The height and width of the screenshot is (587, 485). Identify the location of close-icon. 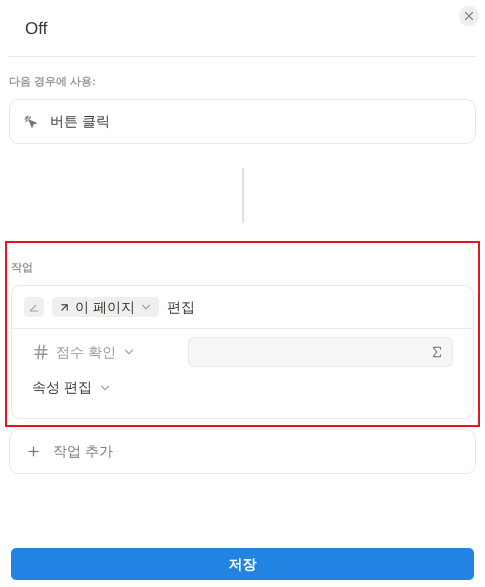
(469, 16).